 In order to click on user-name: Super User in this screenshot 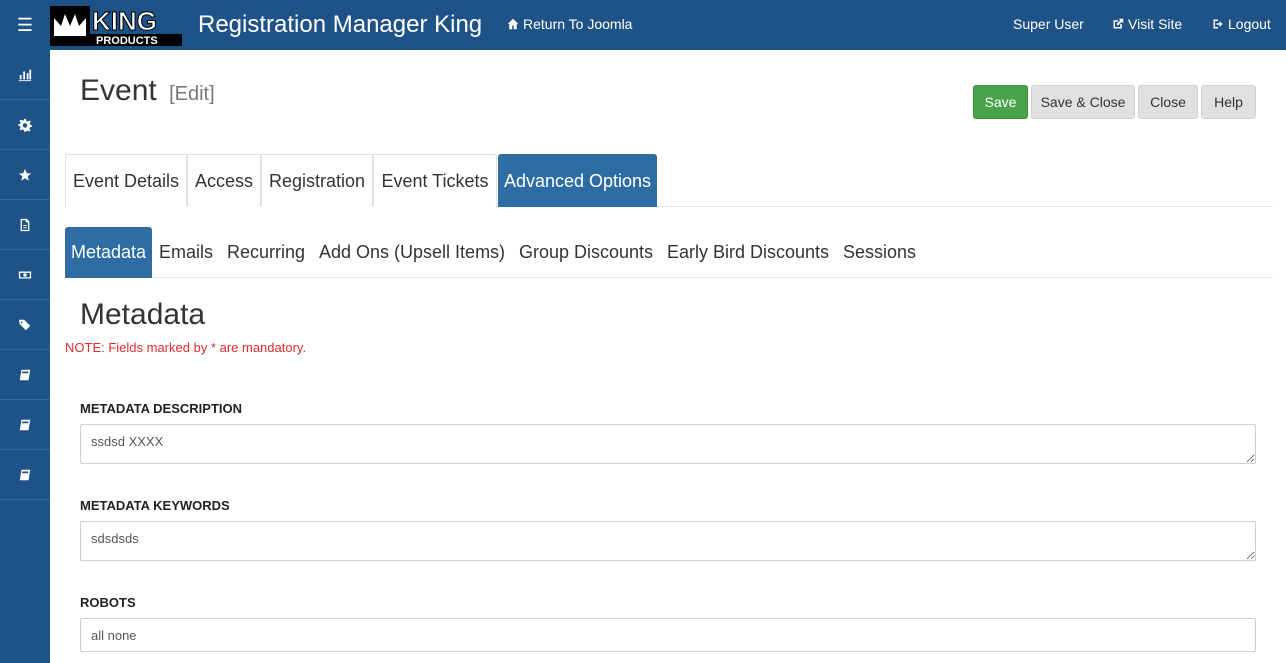, I will do `click(1048, 24)`.